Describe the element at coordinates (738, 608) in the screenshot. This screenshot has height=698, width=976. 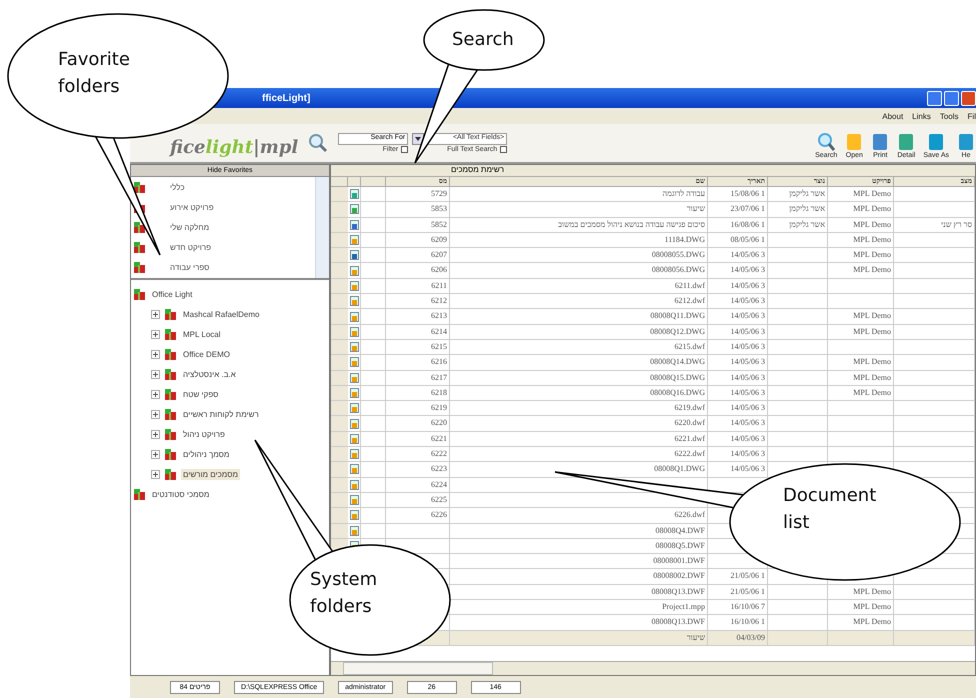
I see `table-cell: 16/10/06 7` at that location.